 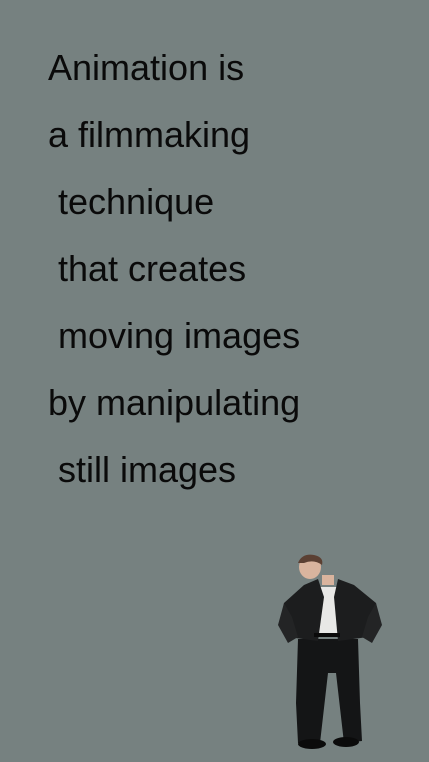 I want to click on text-line: Animation is, so click(x=146, y=67).